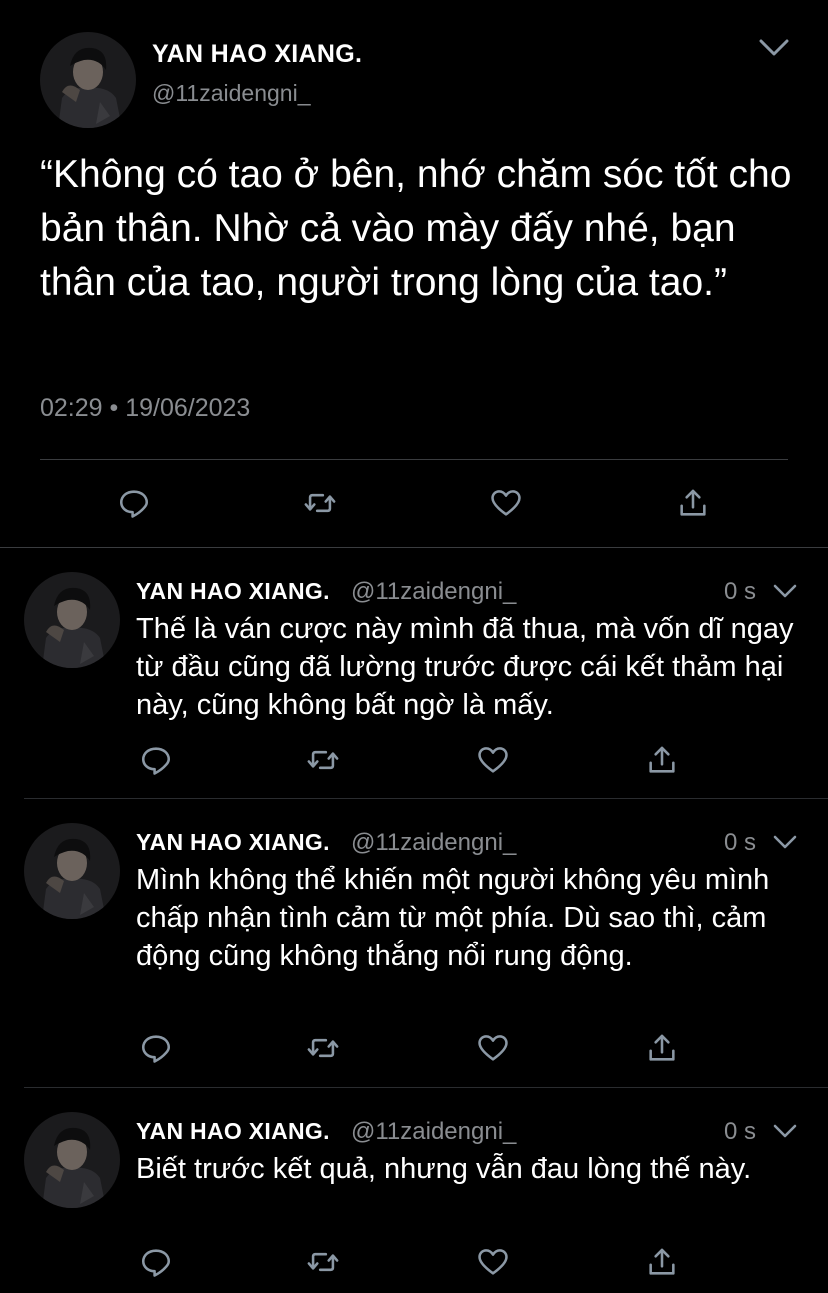  Describe the element at coordinates (414, 459) in the screenshot. I see `divider` at that location.